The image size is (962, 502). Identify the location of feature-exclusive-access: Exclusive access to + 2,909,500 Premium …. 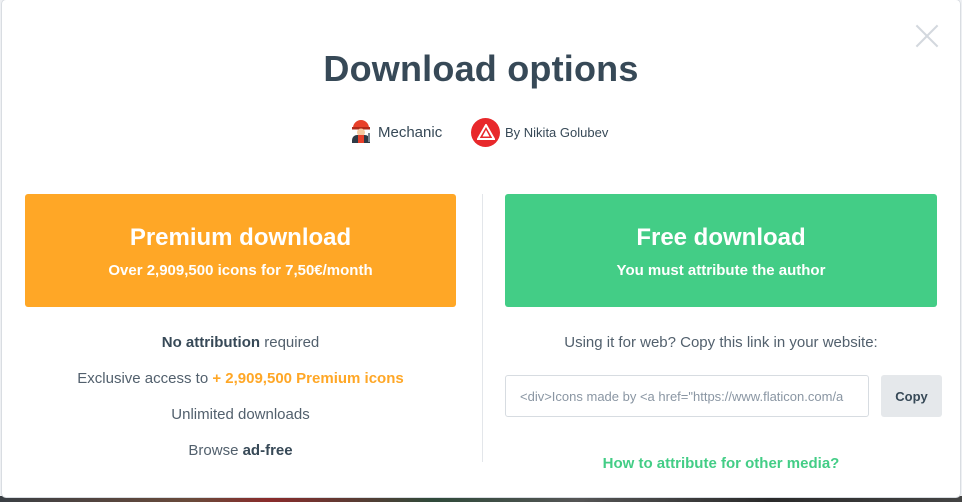
(240, 378).